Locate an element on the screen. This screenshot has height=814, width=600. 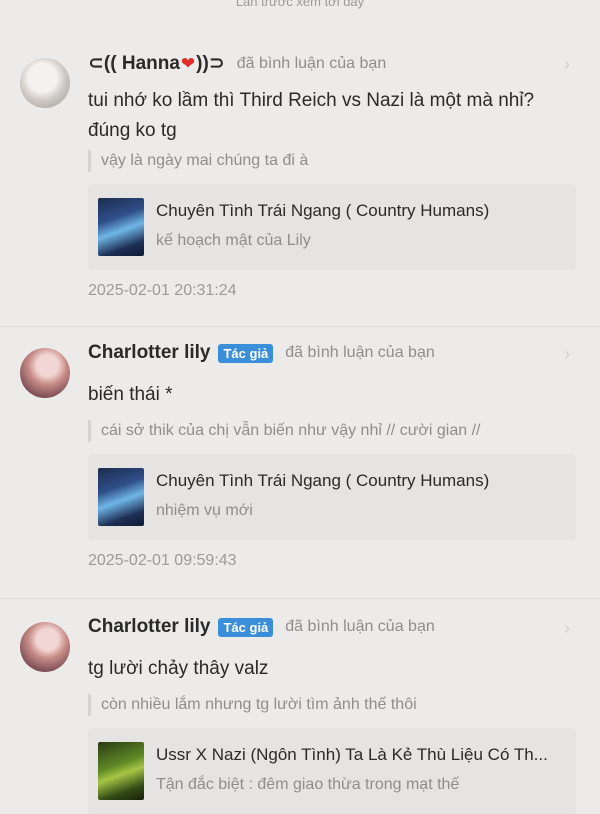
username-suffix: ))⊃ is located at coordinates (210, 63).